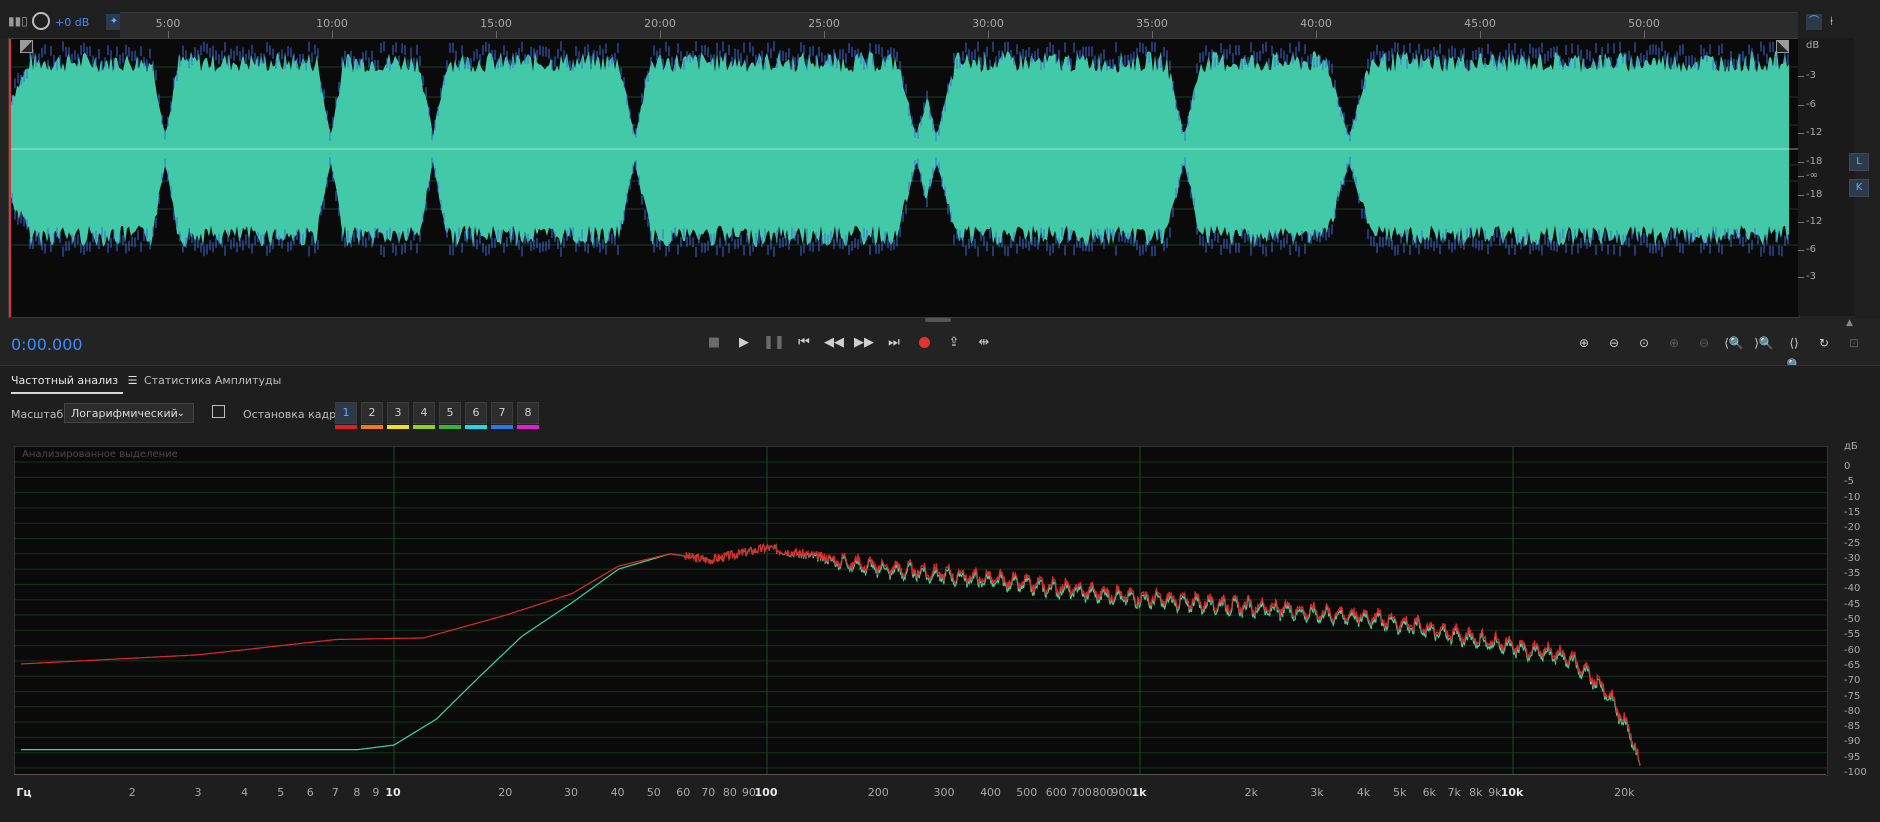 The height and width of the screenshot is (822, 1880). I want to click on frame-hold-button-2: 2, so click(372, 413).